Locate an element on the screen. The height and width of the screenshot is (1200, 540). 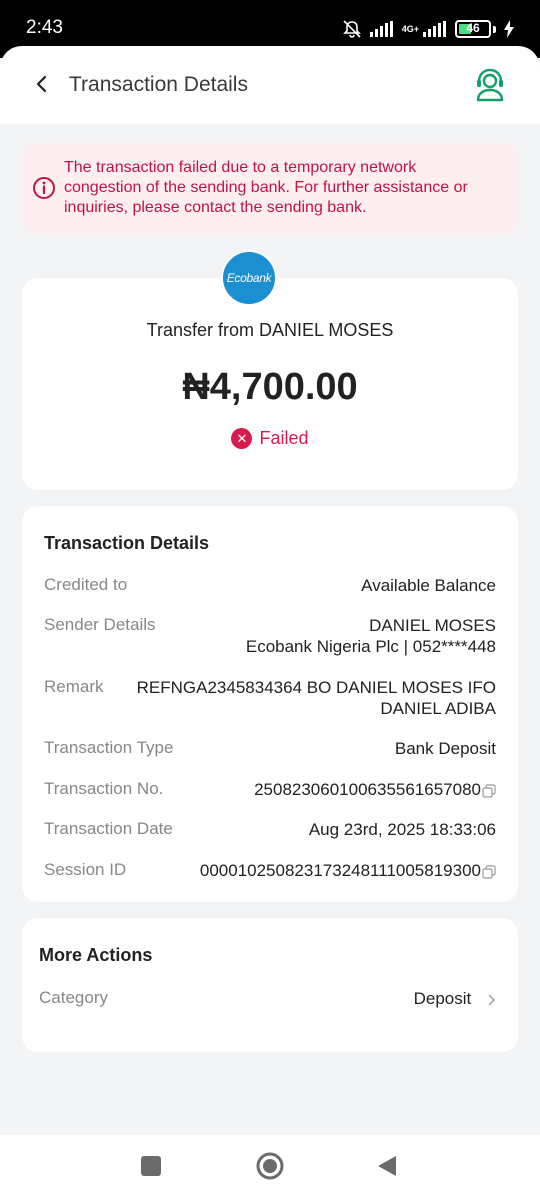
sender-name: DANIEL MOSES is located at coordinates (432, 625).